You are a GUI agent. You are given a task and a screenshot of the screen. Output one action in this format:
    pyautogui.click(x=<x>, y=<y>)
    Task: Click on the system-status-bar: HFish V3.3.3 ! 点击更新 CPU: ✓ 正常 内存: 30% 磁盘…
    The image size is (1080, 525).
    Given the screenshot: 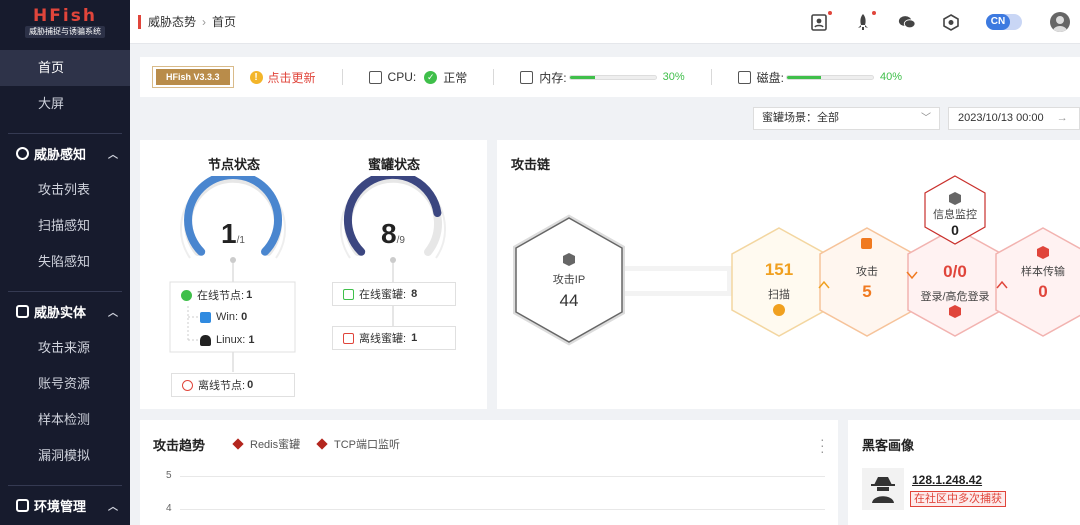 What is the action you would take?
    pyautogui.click(x=610, y=77)
    